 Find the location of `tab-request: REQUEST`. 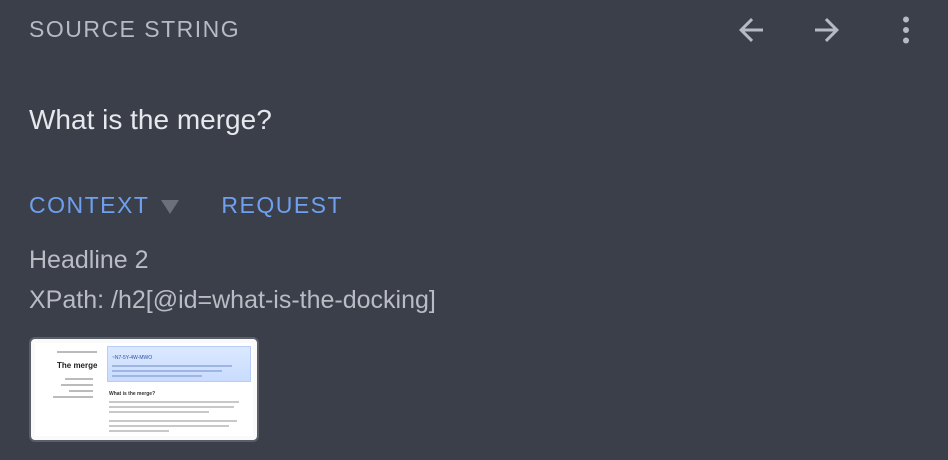

tab-request: REQUEST is located at coordinates (282, 205).